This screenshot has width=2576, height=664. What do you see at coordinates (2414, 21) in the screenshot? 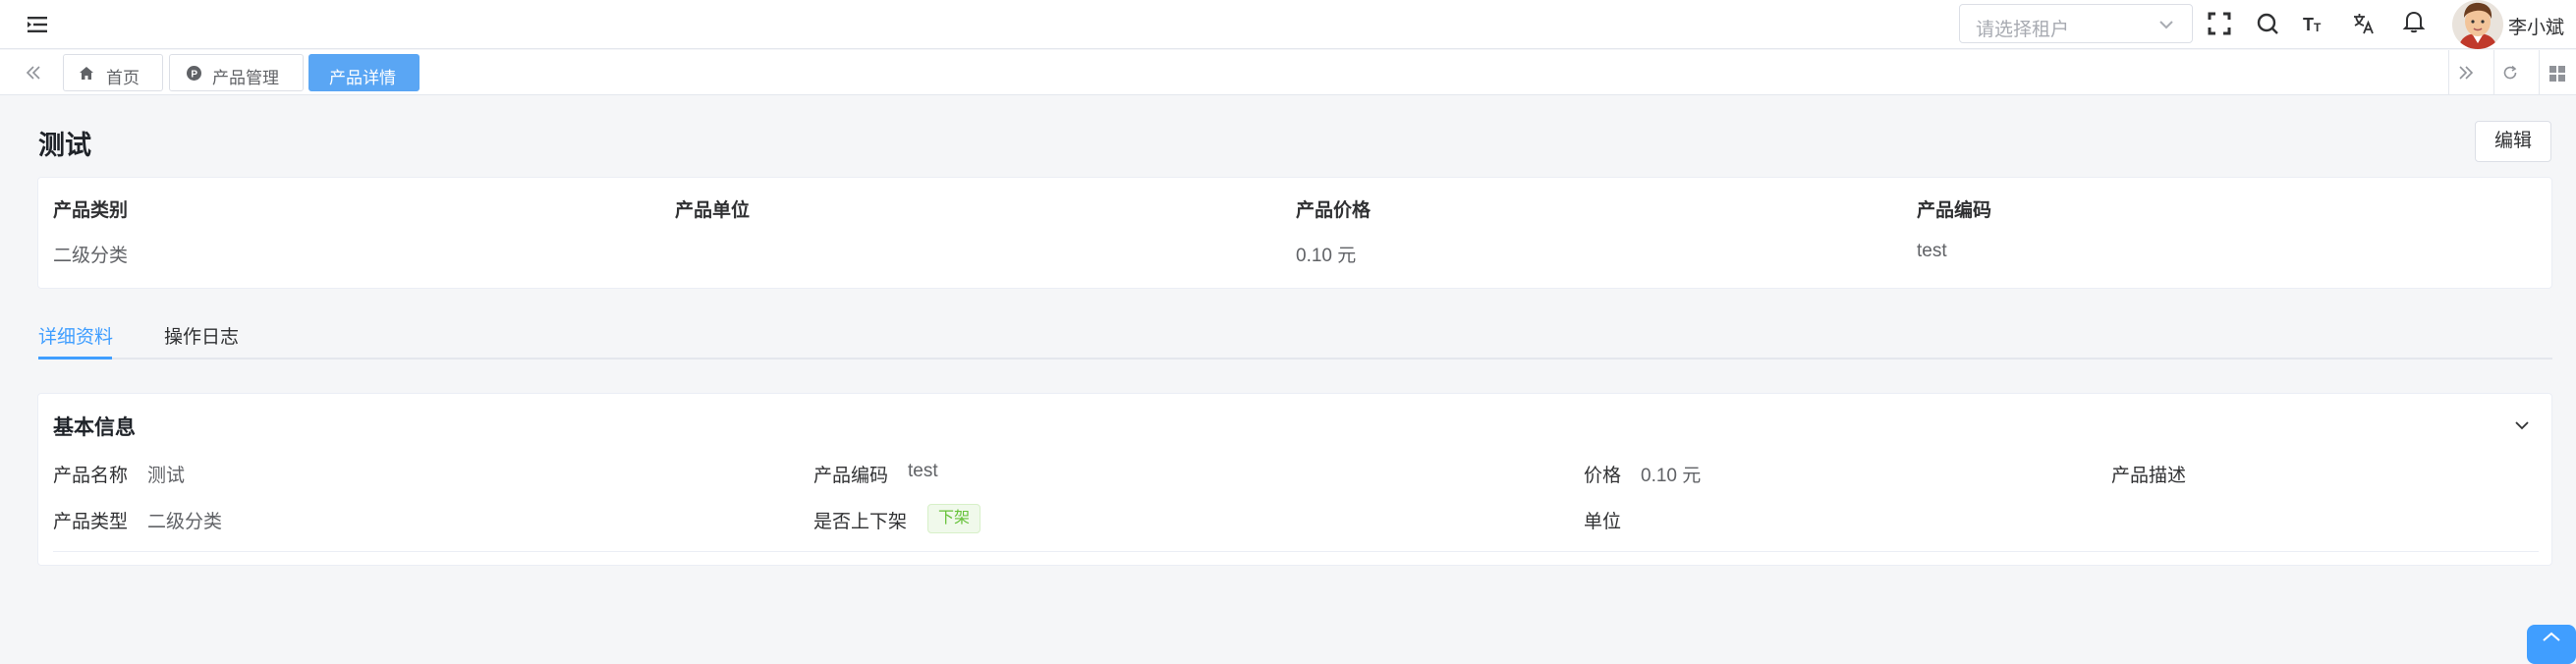
I see `bell-icon` at bounding box center [2414, 21].